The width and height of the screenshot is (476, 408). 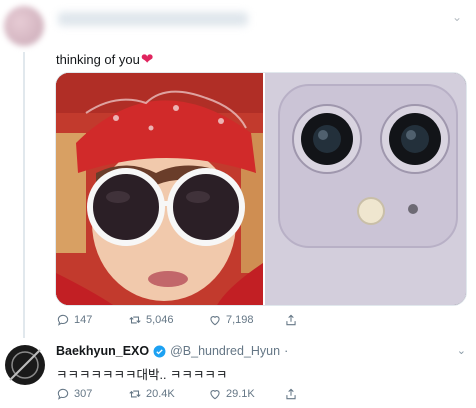 What do you see at coordinates (240, 394) in the screenshot?
I see `reply-like-count: 29.1K` at bounding box center [240, 394].